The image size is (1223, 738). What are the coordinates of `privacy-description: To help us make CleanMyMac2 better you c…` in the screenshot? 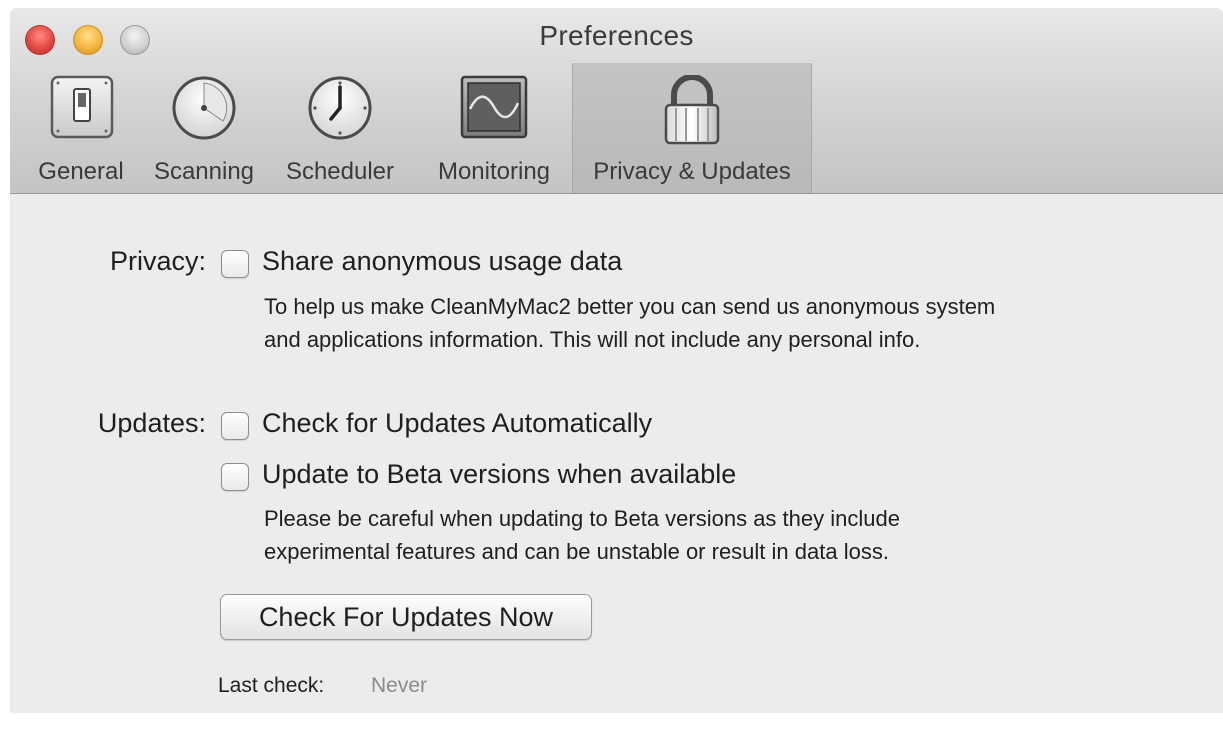 It's located at (629, 323).